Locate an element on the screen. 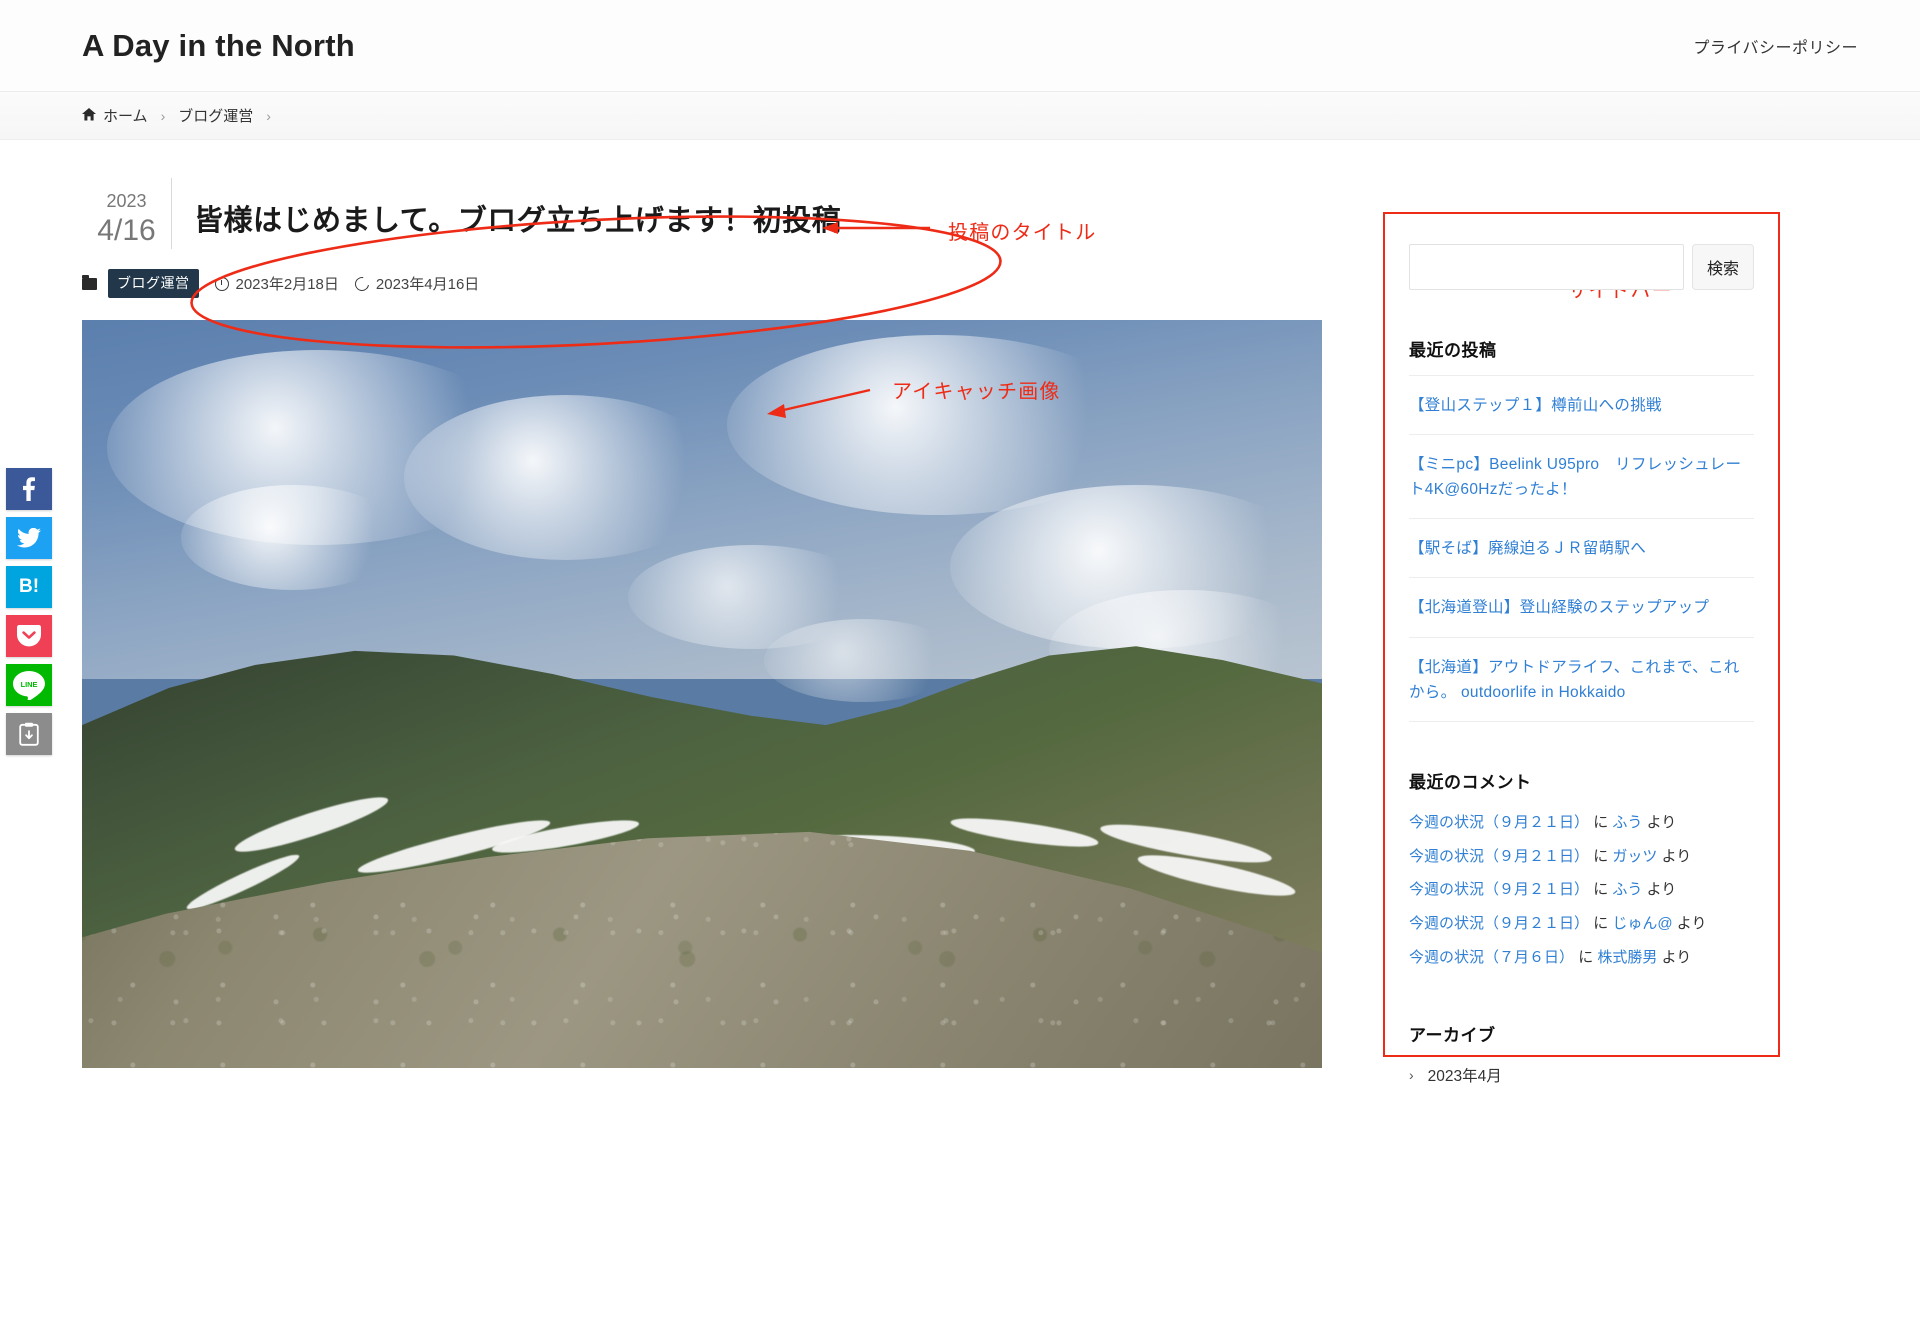 Image resolution: width=1920 pixels, height=1320 pixels. chevron-right-icon: › is located at coordinates (1411, 1074).